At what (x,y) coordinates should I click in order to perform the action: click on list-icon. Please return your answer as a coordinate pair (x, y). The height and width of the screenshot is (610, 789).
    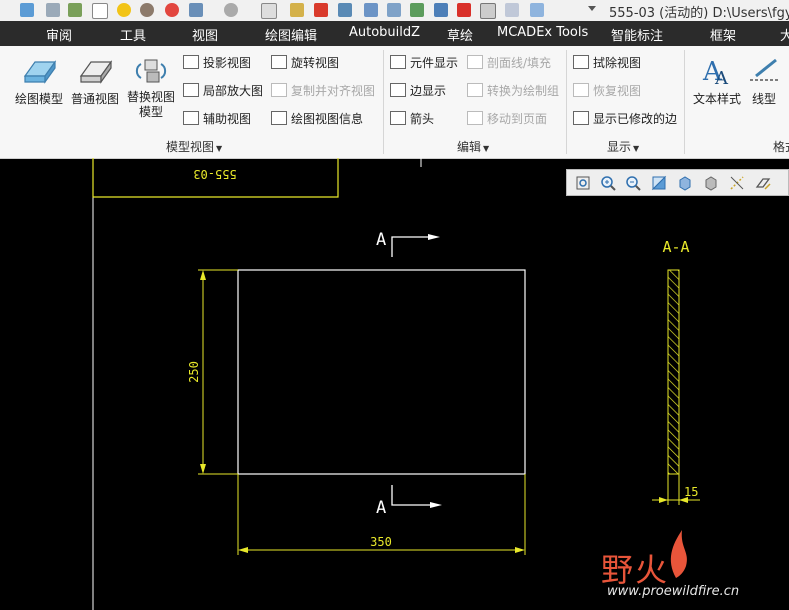
    Looking at the image, I should click on (53, 10).